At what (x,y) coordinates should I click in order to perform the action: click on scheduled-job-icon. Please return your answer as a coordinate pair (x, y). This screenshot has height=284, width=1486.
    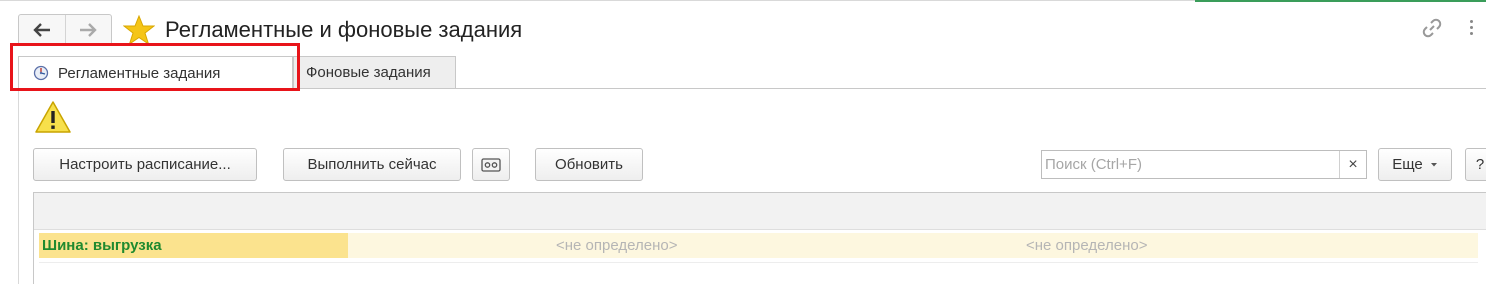
    Looking at the image, I should click on (41, 73).